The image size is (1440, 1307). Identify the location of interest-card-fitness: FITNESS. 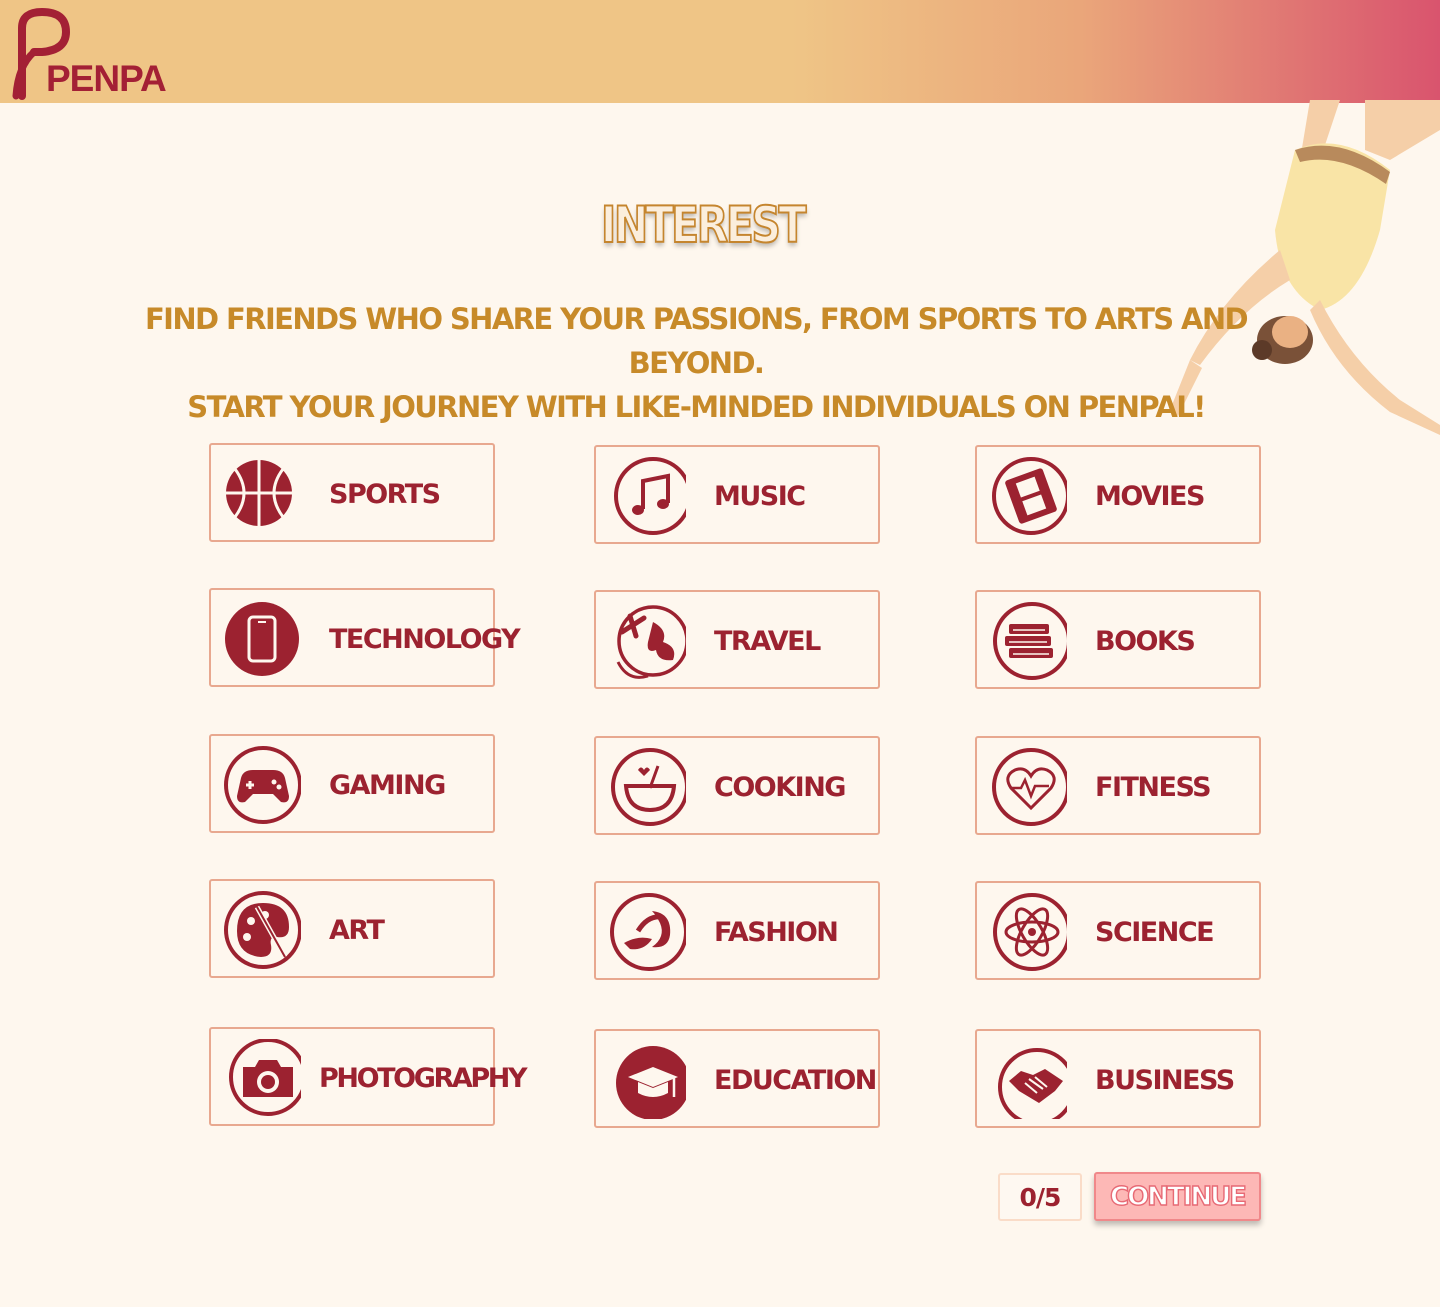
(1118, 785).